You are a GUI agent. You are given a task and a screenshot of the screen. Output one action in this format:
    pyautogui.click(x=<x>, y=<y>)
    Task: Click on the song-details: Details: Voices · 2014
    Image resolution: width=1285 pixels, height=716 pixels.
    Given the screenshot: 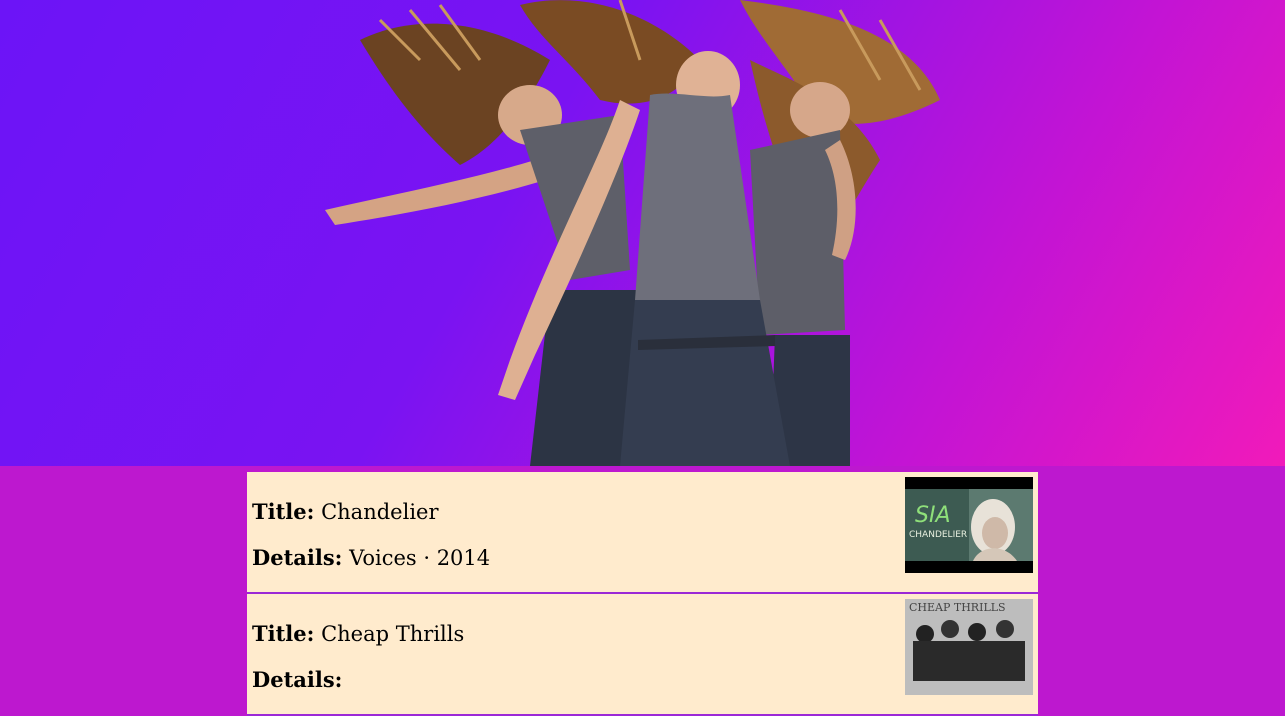 What is the action you would take?
    pyautogui.click(x=371, y=558)
    